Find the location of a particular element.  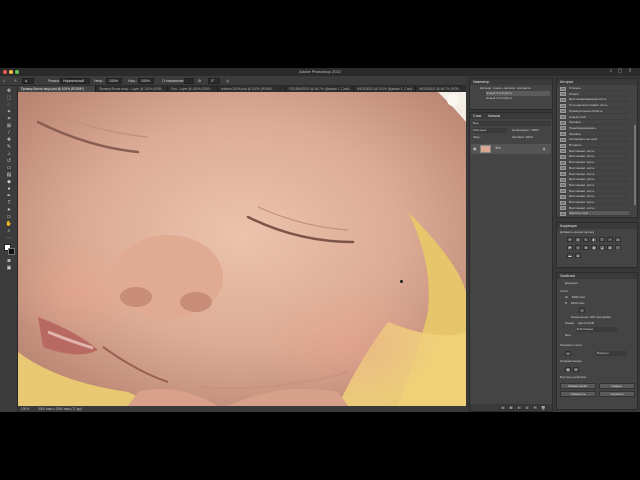

lookup-icon: ▦ is located at coordinates (594, 247).